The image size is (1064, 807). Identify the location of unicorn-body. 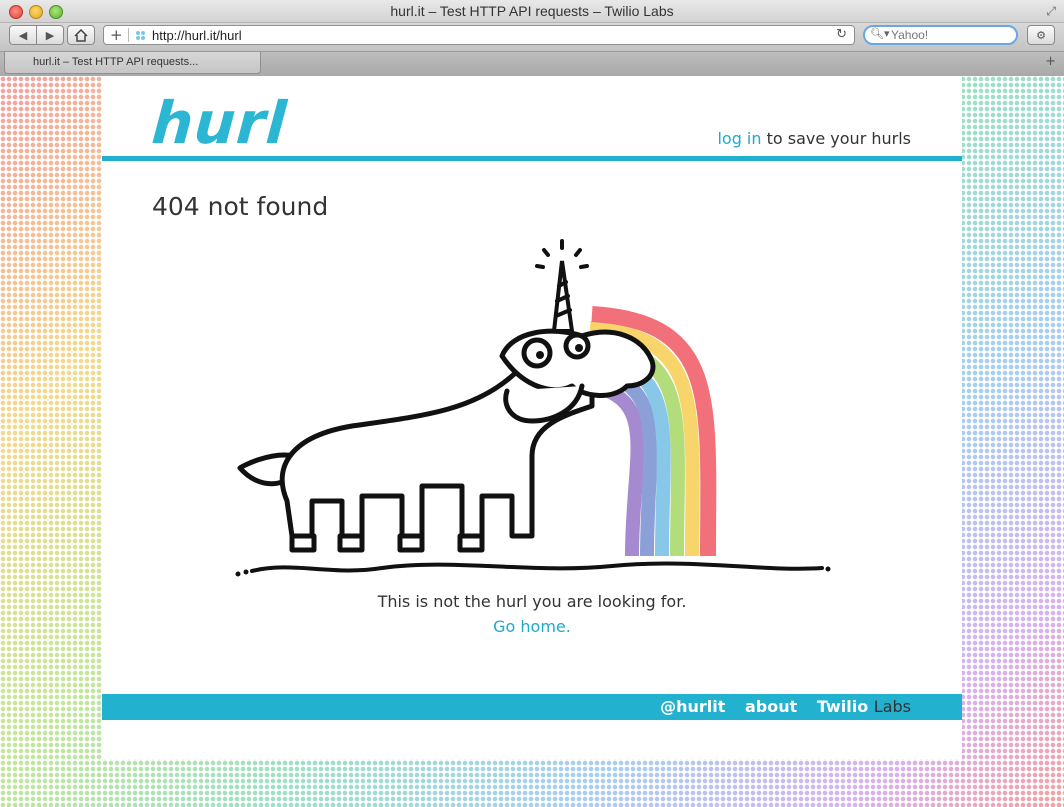
(446, 440).